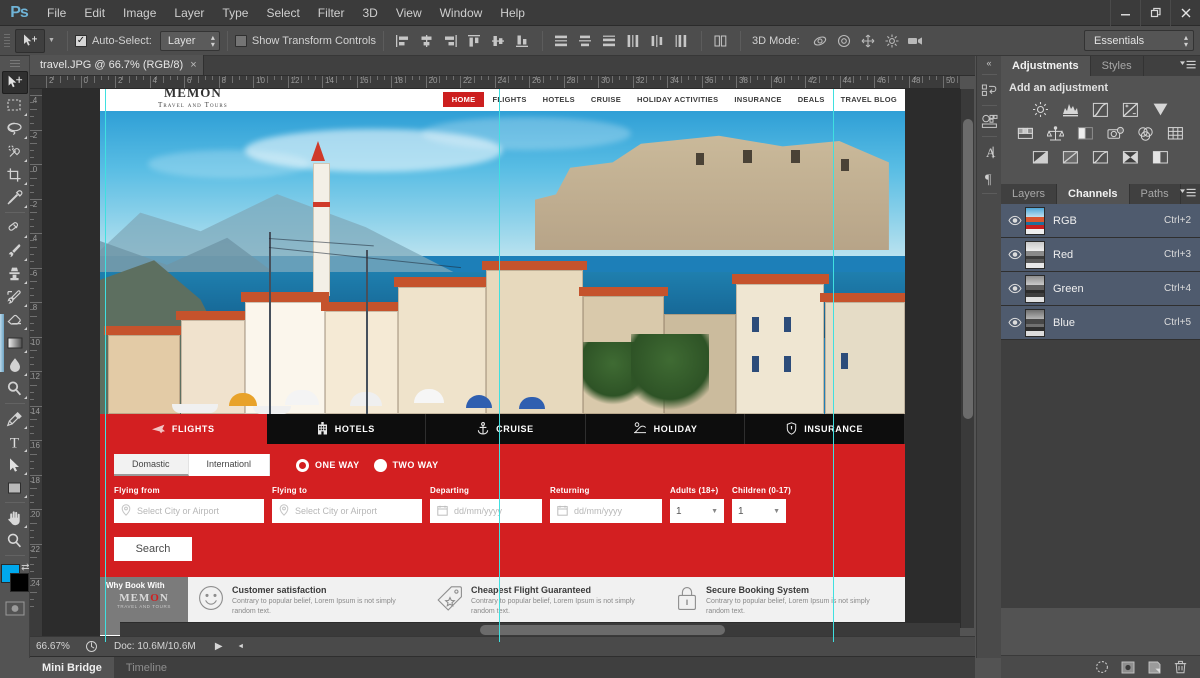 The image size is (1200, 678). What do you see at coordinates (1100, 289) in the screenshot?
I see `channel-row-green: Green Ctrl+4` at bounding box center [1100, 289].